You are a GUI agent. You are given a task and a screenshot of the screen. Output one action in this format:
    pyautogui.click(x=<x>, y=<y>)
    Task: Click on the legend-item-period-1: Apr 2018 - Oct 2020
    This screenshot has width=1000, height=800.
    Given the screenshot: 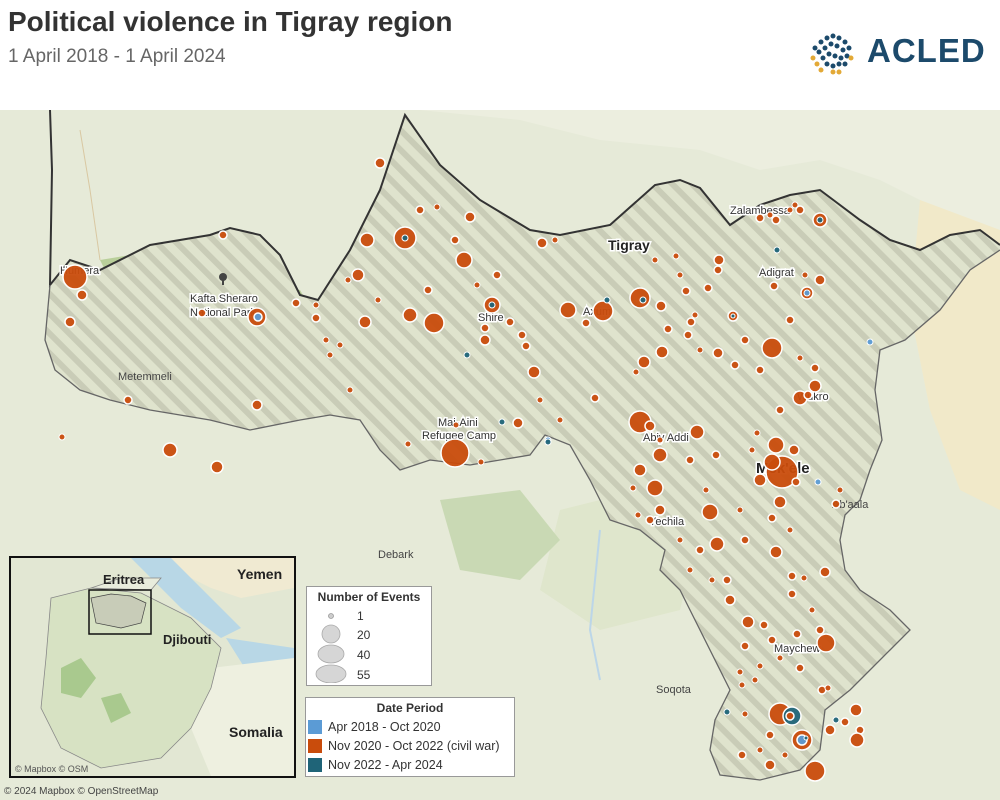 What is the action you would take?
    pyautogui.click(x=374, y=727)
    